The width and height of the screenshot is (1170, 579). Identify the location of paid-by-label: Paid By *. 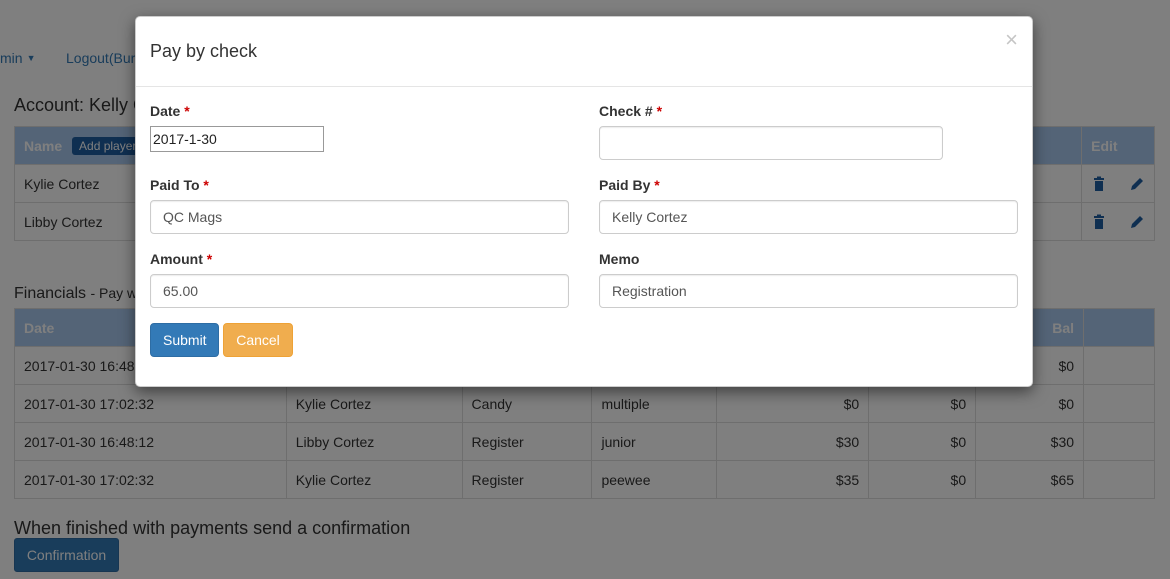
(808, 185).